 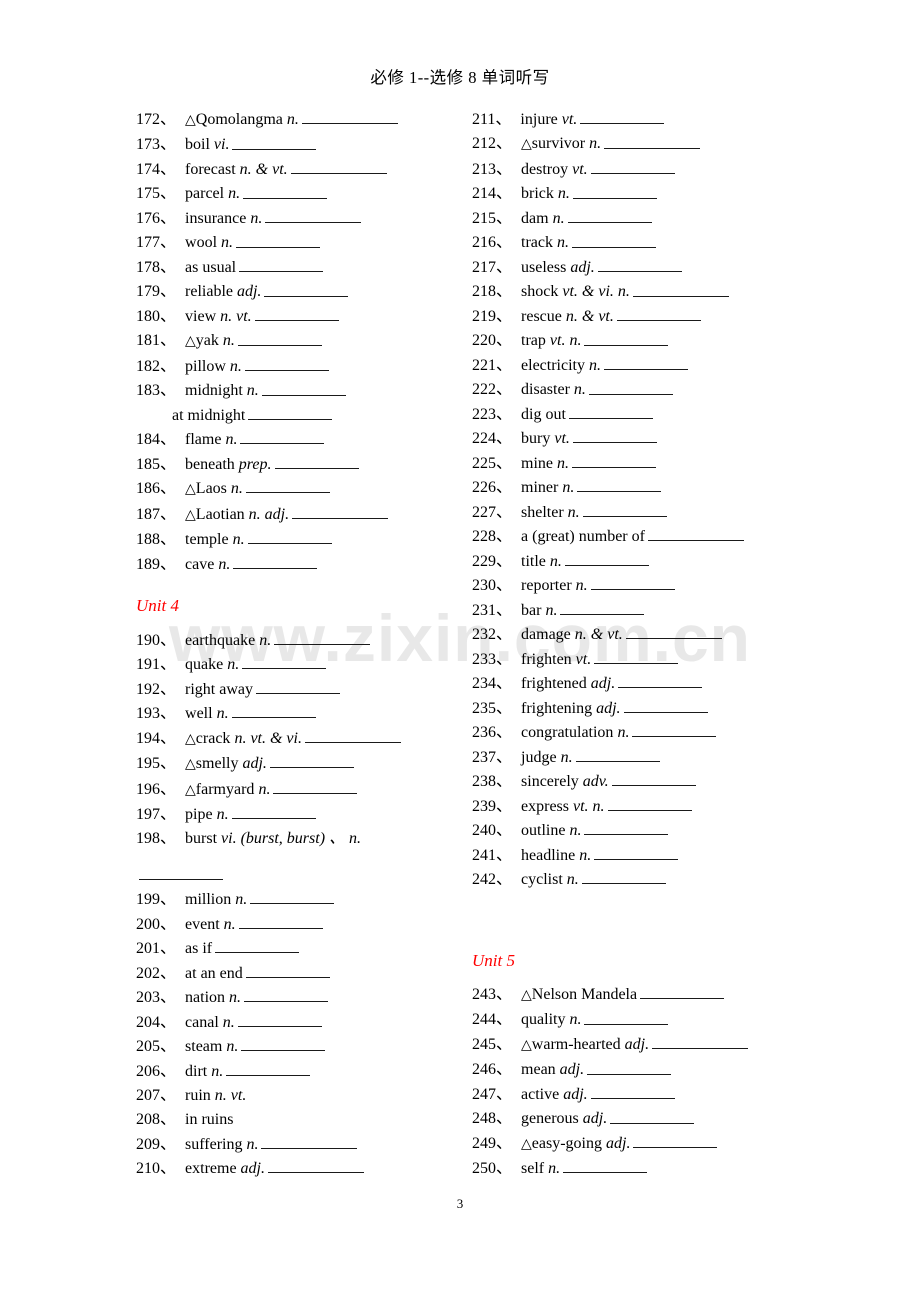 I want to click on vocab-entry: 210、 extreme adj., so click(x=301, y=1169).